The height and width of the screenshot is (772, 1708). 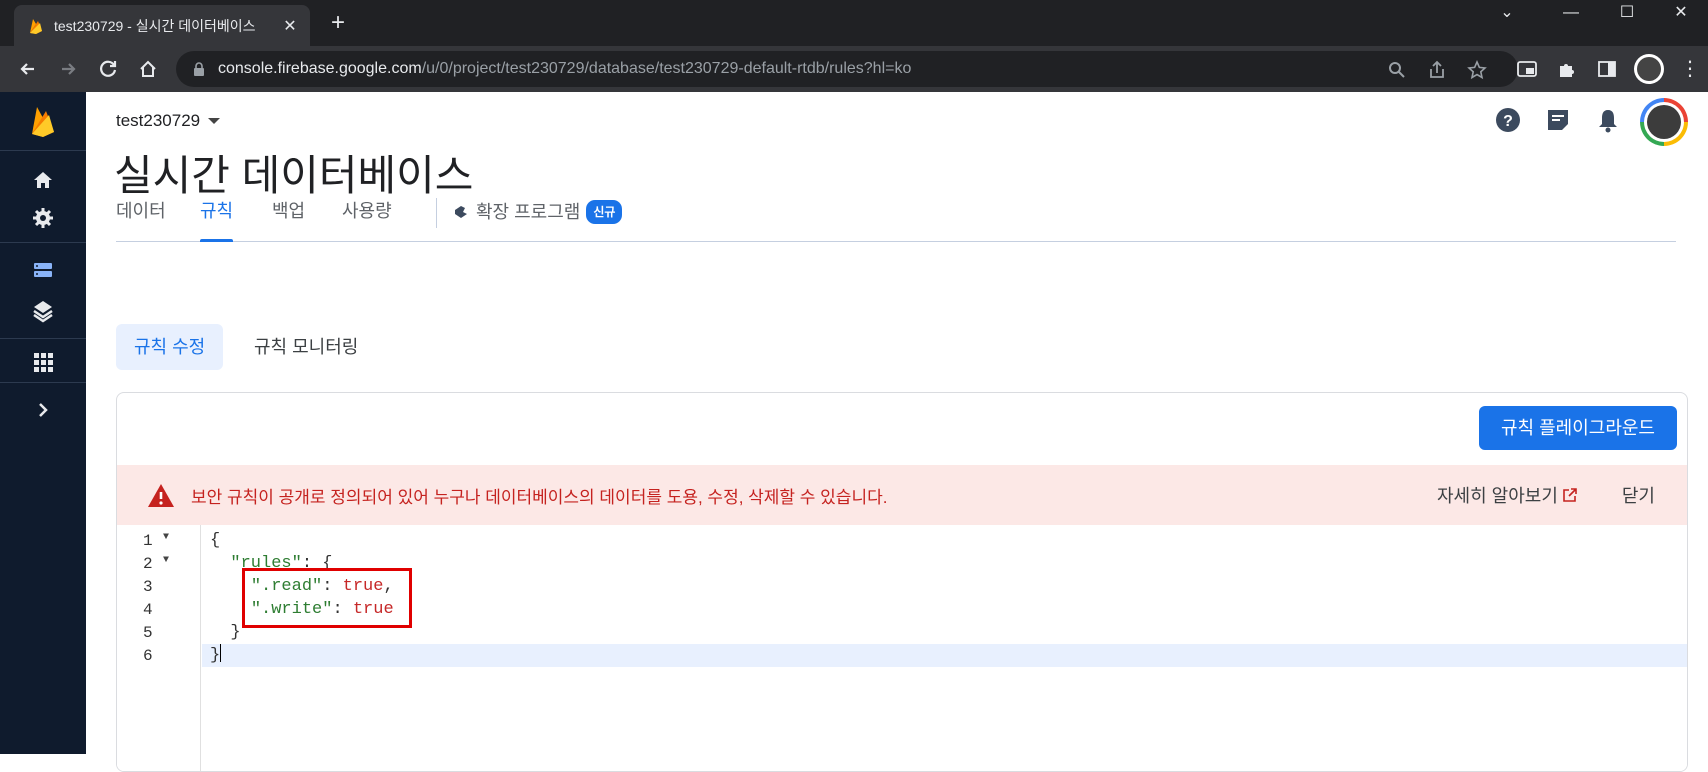 I want to click on help-icon: ?, so click(x=1508, y=120).